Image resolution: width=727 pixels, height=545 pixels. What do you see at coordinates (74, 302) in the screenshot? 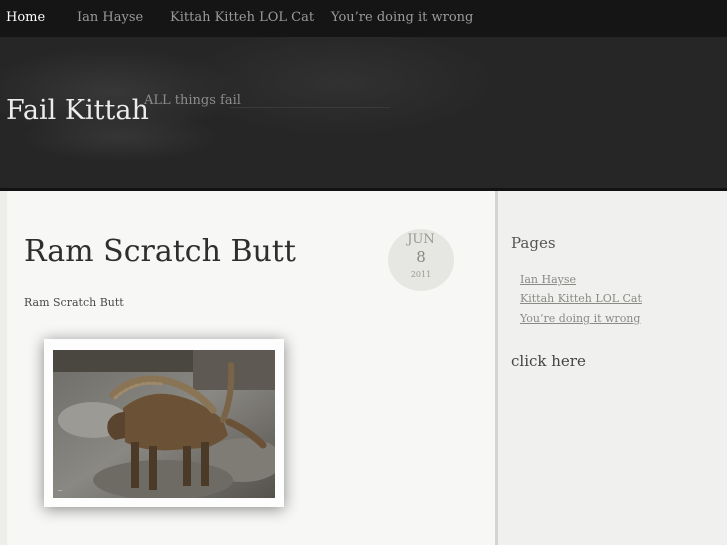
I see `post-body-text: Ram Scratch Butt` at bounding box center [74, 302].